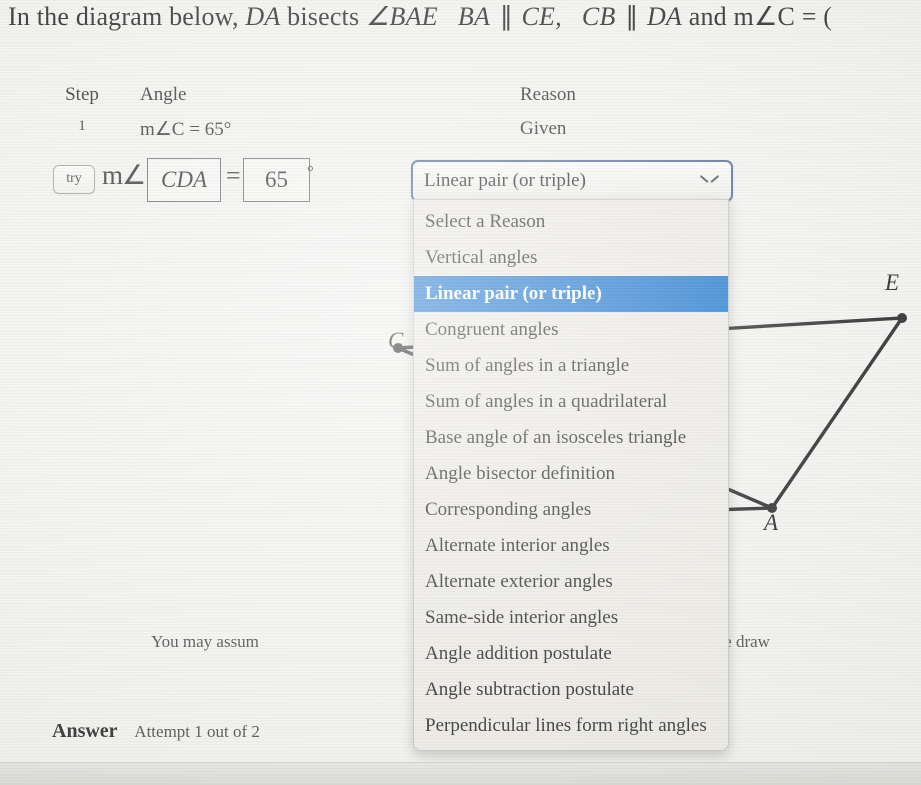 This screenshot has width=921, height=785. Describe the element at coordinates (541, 17) in the screenshot. I see `segment-ce-label: CE,` at that location.